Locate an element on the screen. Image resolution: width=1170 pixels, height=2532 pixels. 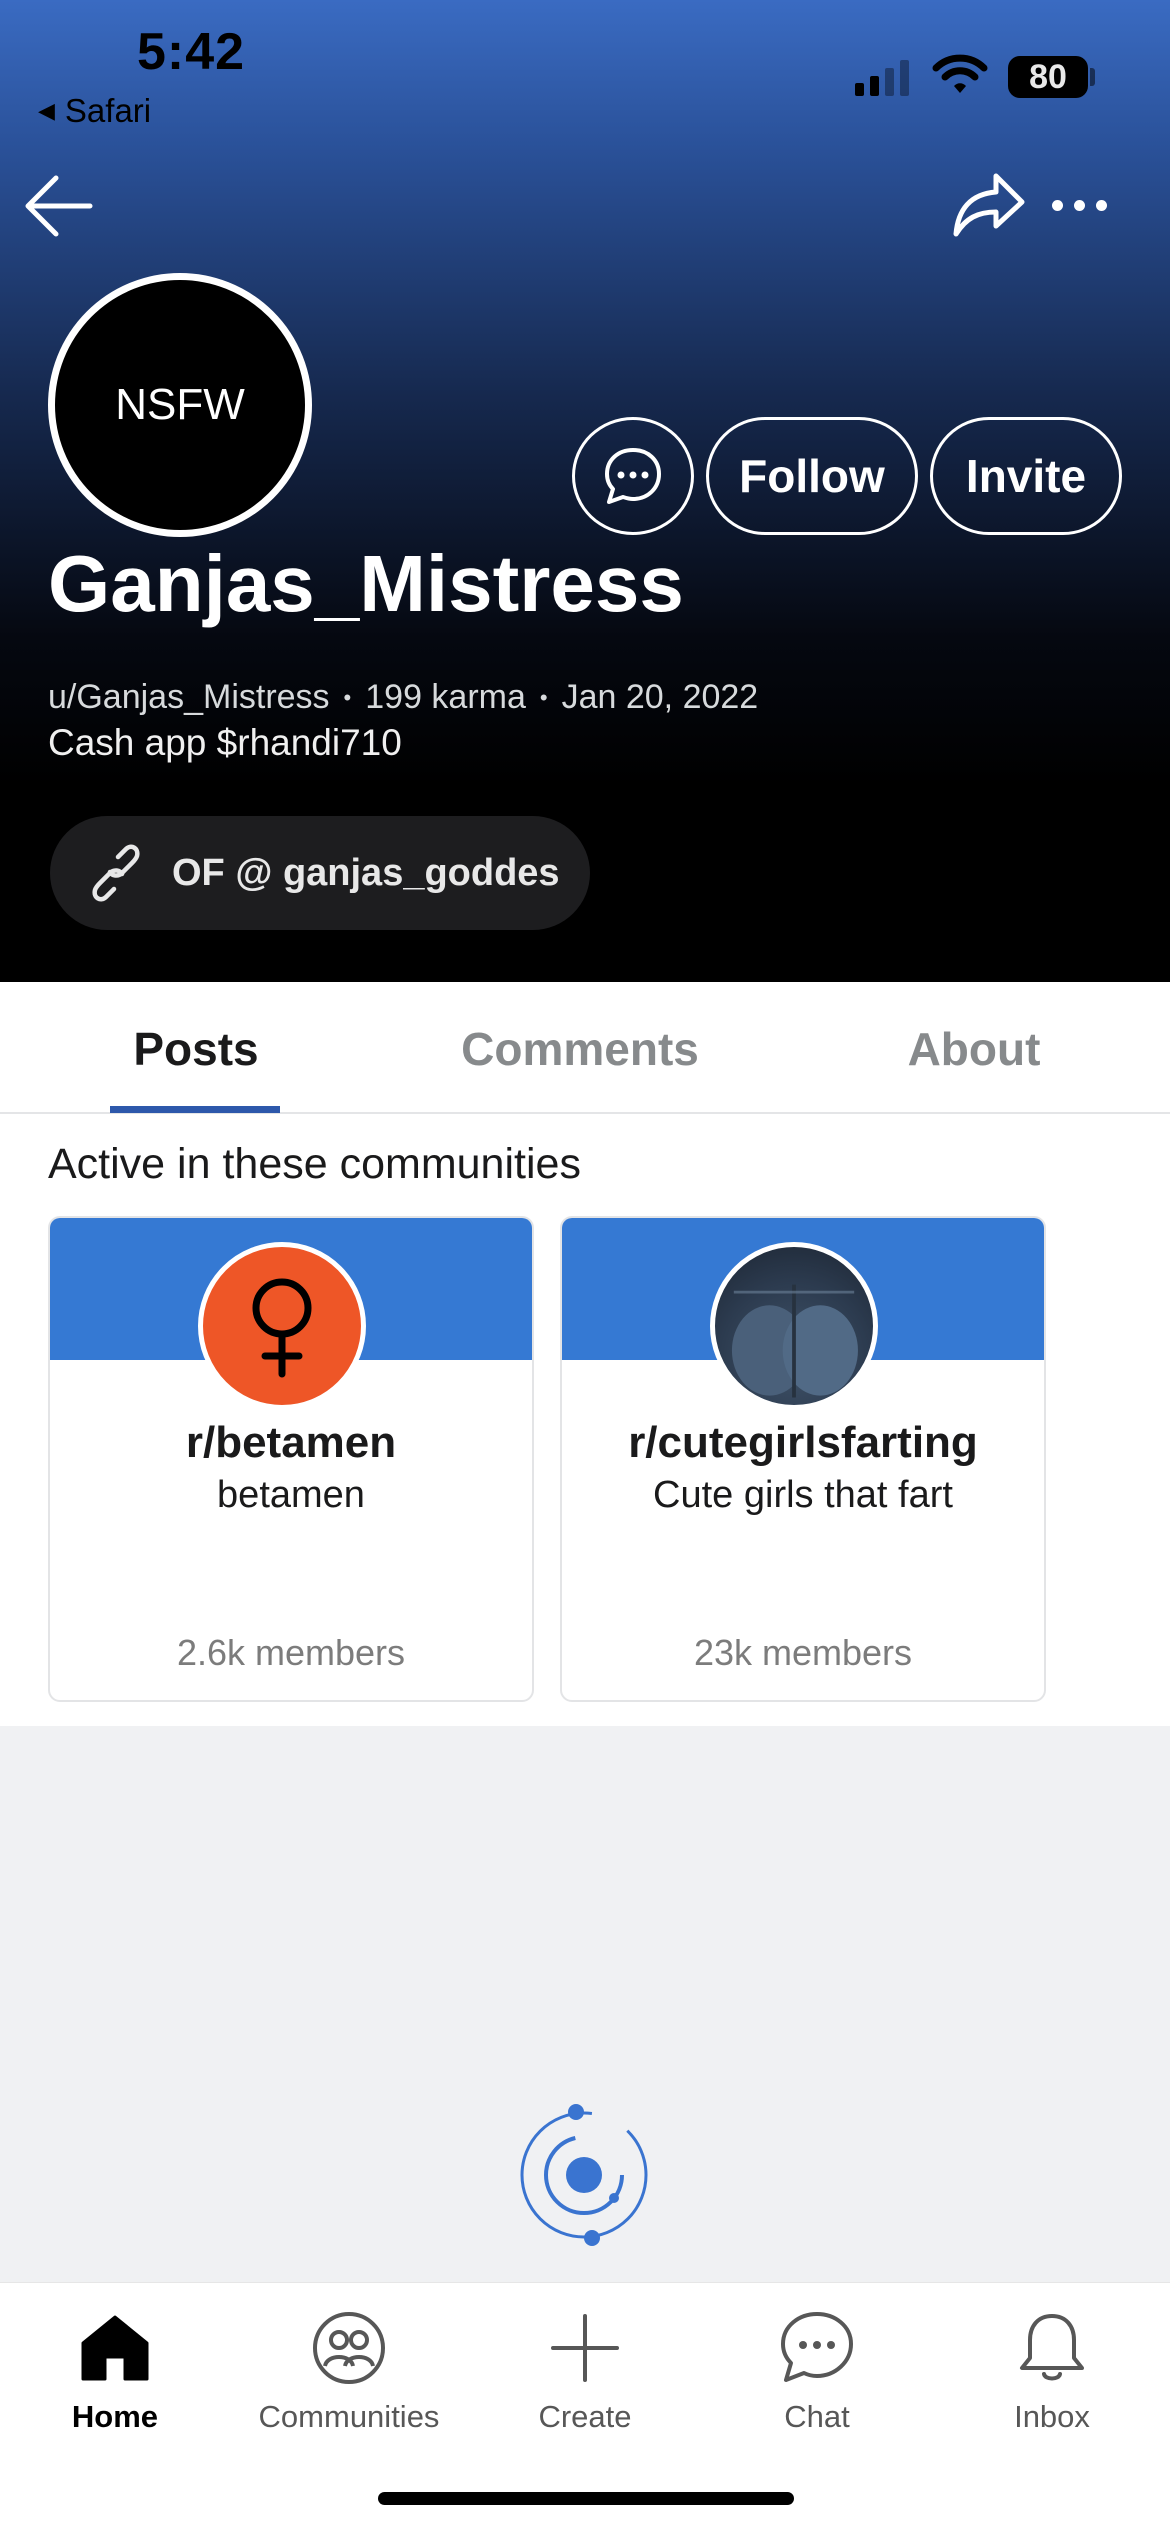
profile-tabs: Posts Comments About is located at coordinates (585, 1048).